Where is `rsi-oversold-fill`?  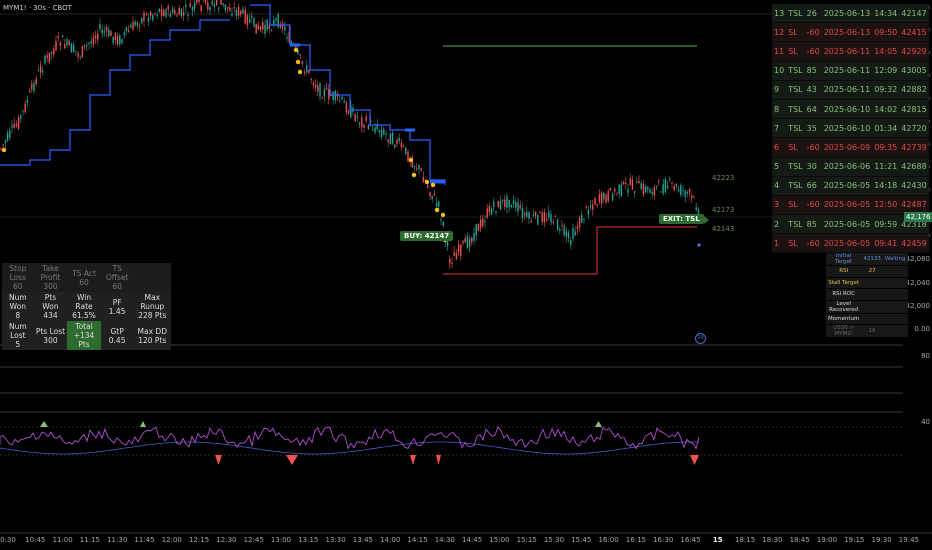
rsi-oversold-fill is located at coordinates (292, 460).